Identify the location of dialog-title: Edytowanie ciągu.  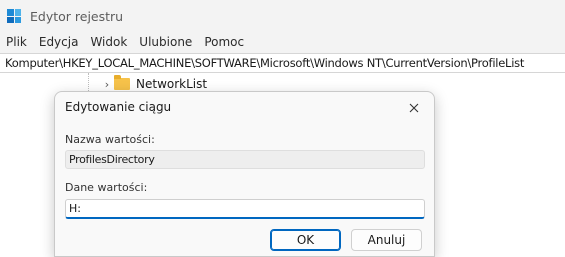
(118, 107).